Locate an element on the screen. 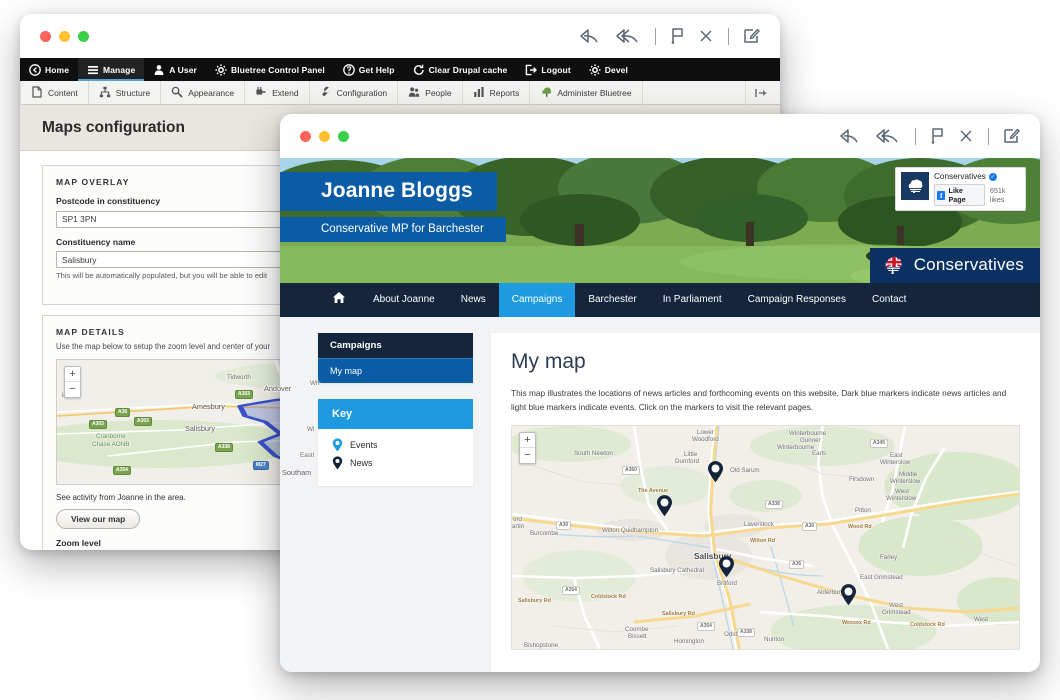 The image size is (1060, 700). marker-salisbury is located at coordinates (726, 567).